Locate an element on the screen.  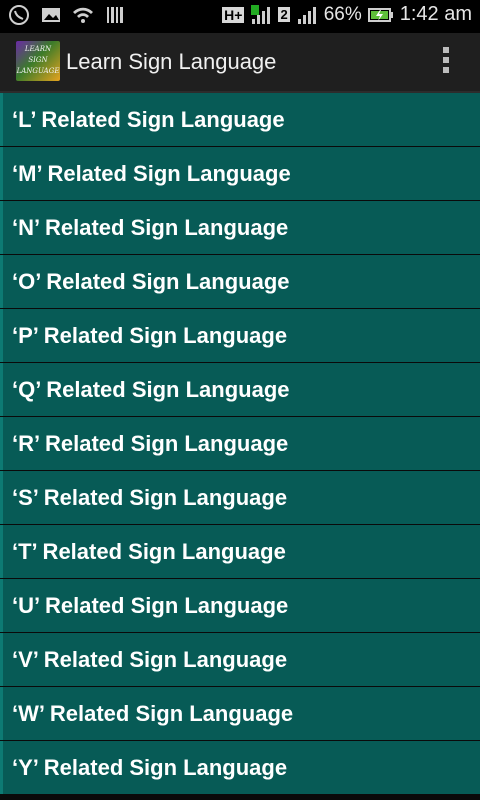
list-item-label: ‘W’ Related Sign Language is located at coordinates (153, 713).